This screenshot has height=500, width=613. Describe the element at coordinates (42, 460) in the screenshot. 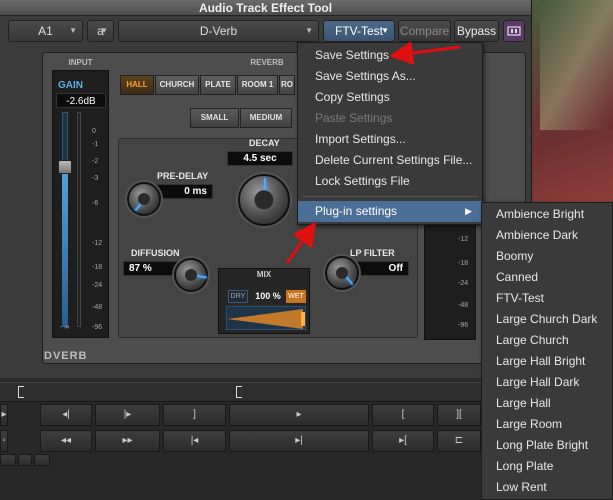

I see `zoom-button` at that location.